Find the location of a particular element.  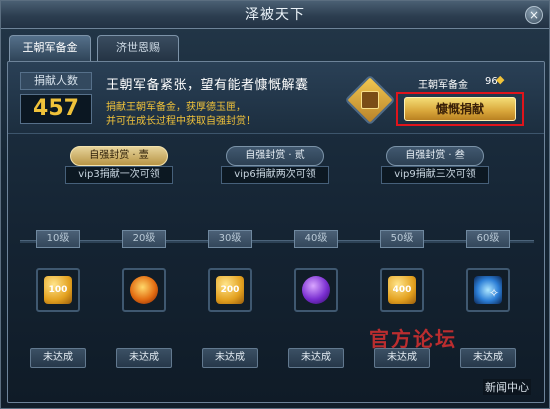

reward-item-slot-30: 200 is located at coordinates (230, 290).